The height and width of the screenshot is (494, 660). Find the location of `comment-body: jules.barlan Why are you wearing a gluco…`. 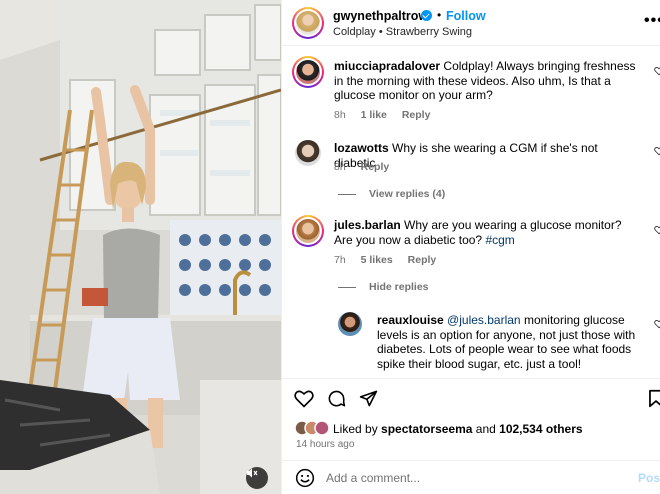

comment-body: jules.barlan Why are you wearing a gluco… is located at coordinates (486, 232).